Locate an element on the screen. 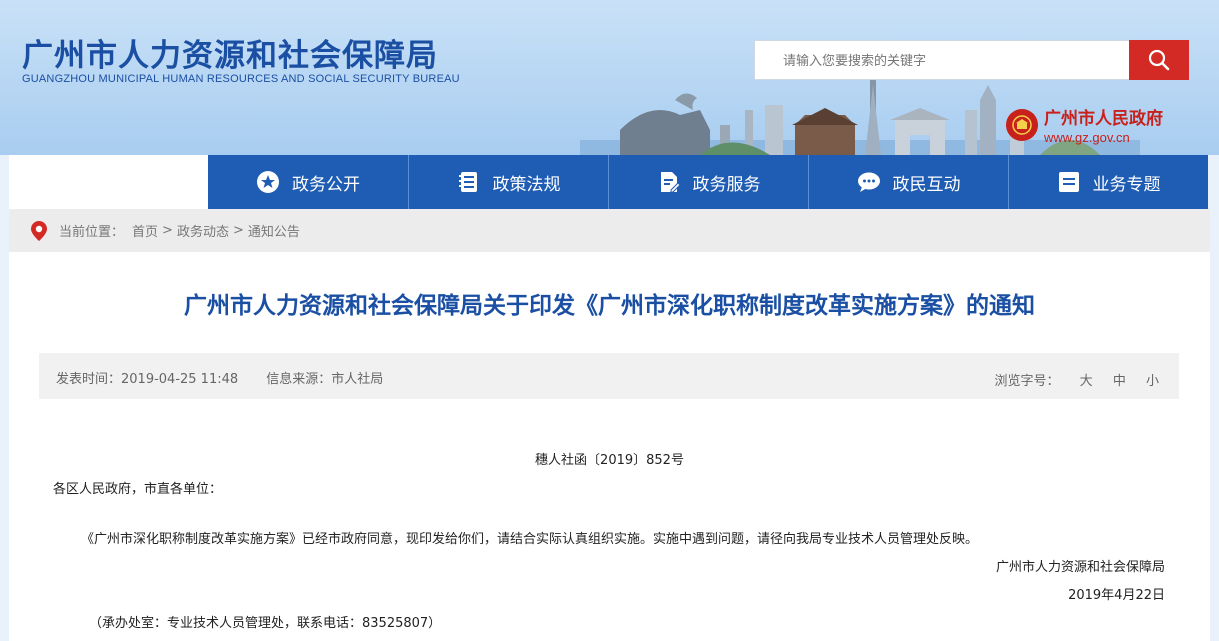 The height and width of the screenshot is (641, 1219). nav-item-policy: 政策法规 is located at coordinates (508, 182).